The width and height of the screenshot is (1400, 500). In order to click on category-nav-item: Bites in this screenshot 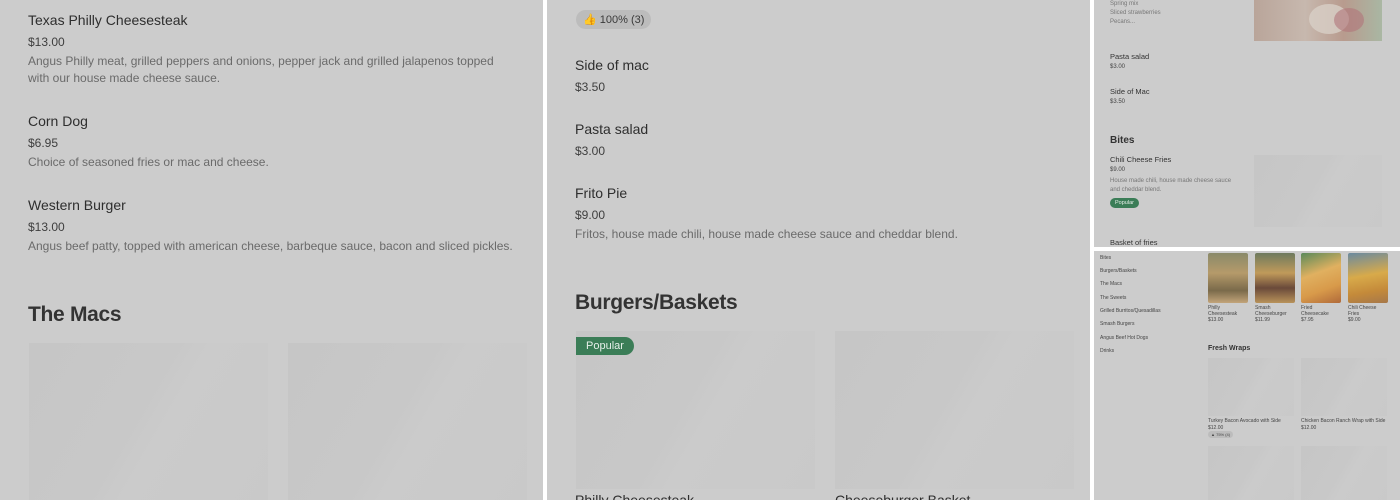, I will do `click(1105, 258)`.